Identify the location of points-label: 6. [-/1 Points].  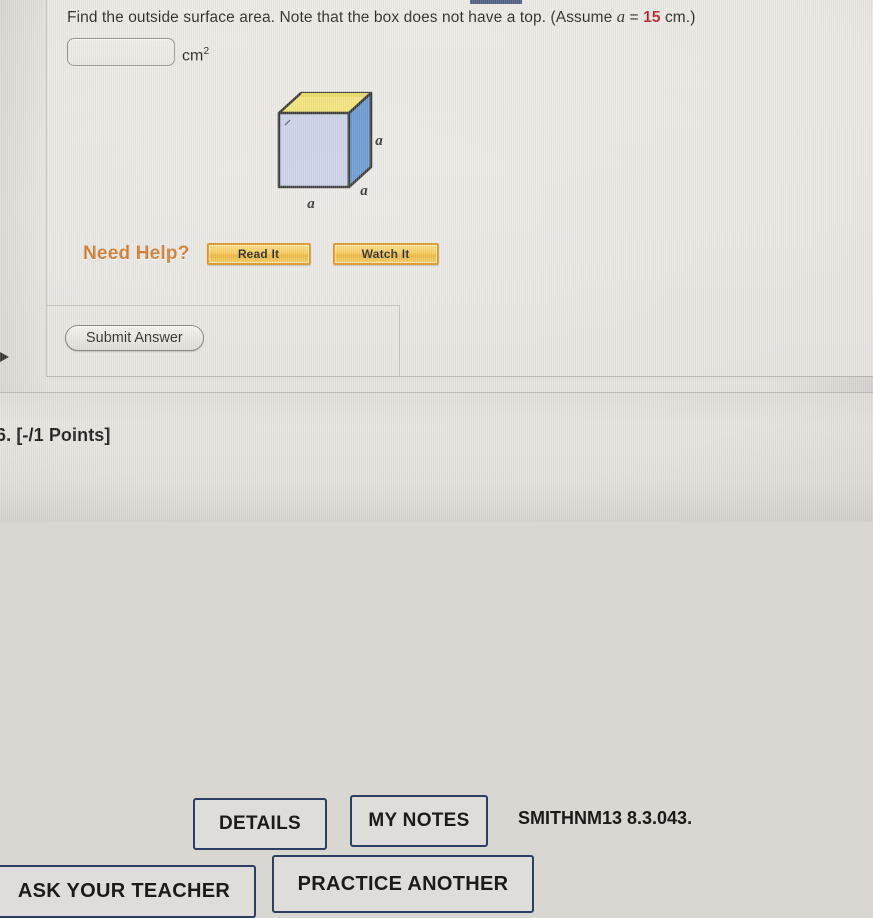
(55, 435).